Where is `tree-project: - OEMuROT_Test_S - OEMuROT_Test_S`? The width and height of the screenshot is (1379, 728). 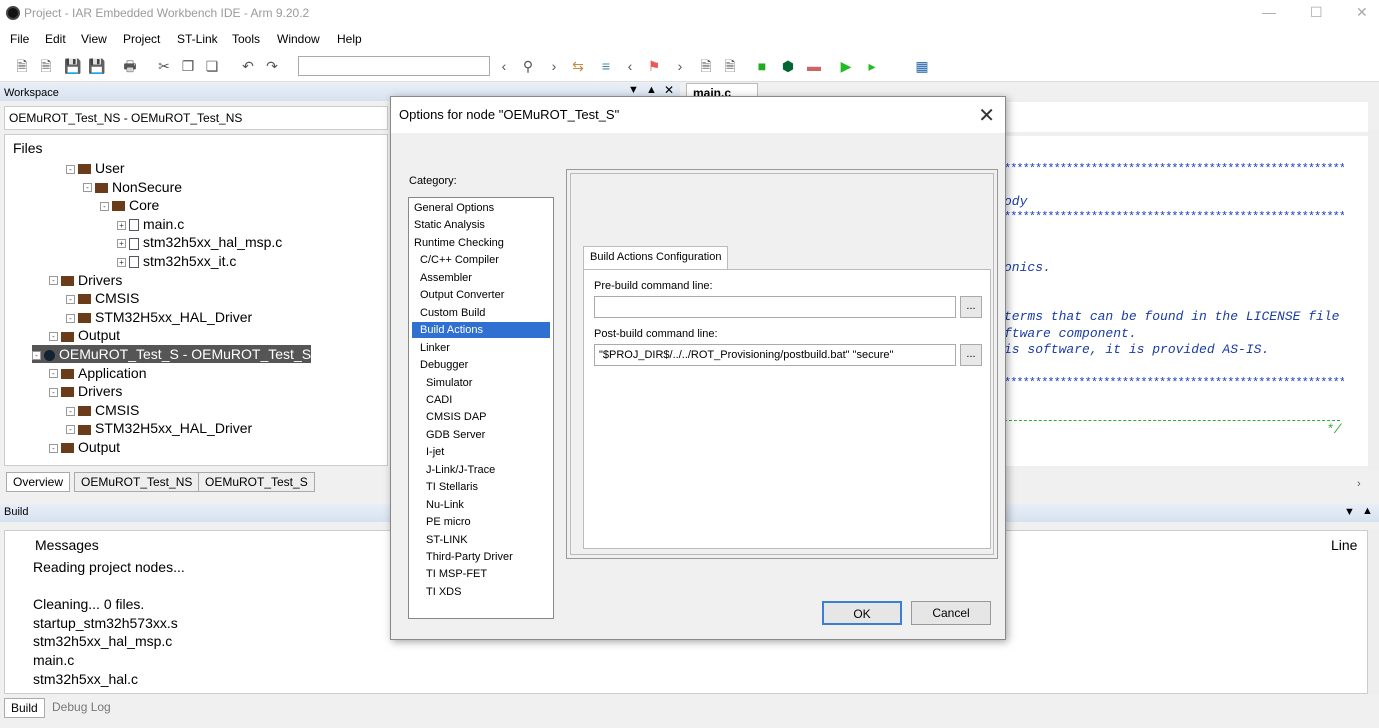 tree-project: - OEMuROT_Test_S - OEMuROT_Test_S is located at coordinates (172, 354).